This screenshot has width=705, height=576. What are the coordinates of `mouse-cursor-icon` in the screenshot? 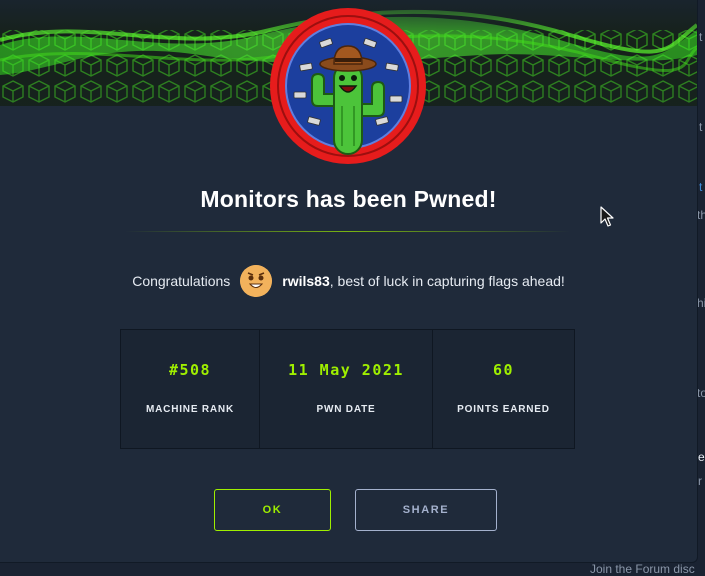 It's located at (607, 216).